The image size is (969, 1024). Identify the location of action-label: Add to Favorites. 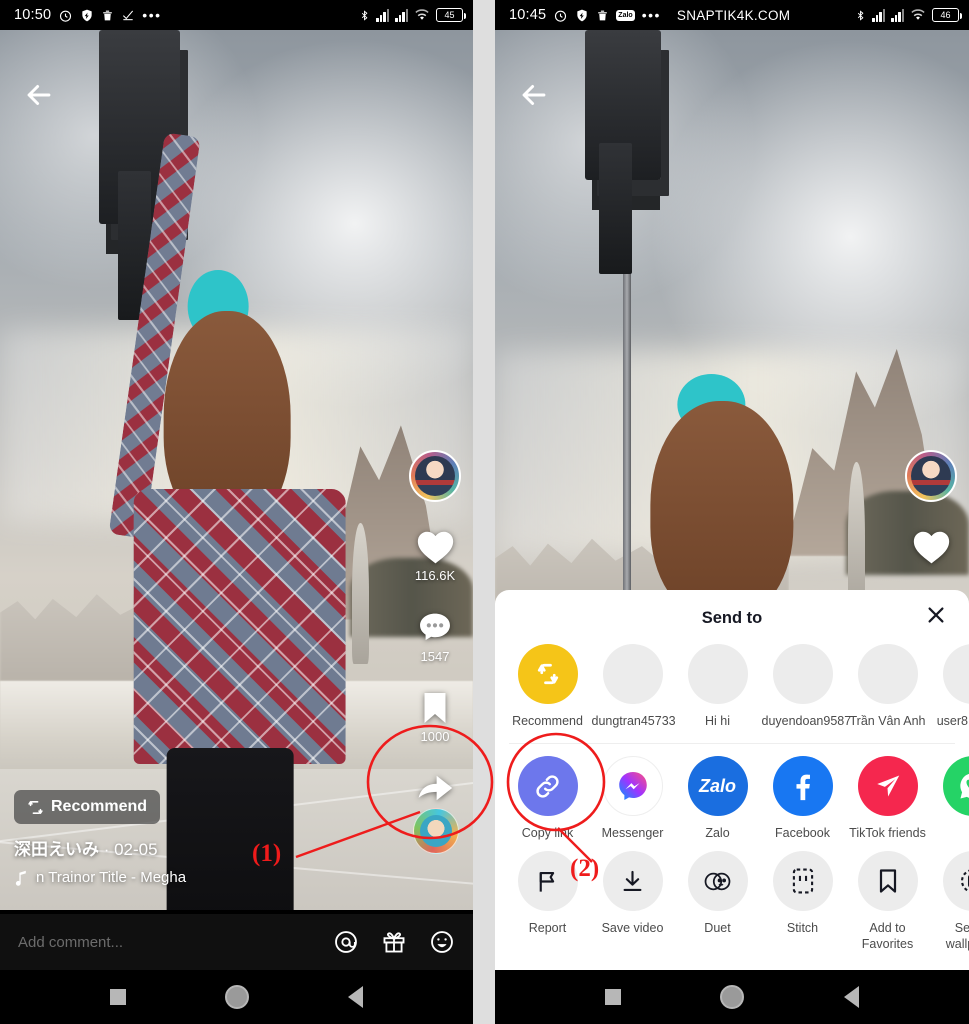
(887, 936).